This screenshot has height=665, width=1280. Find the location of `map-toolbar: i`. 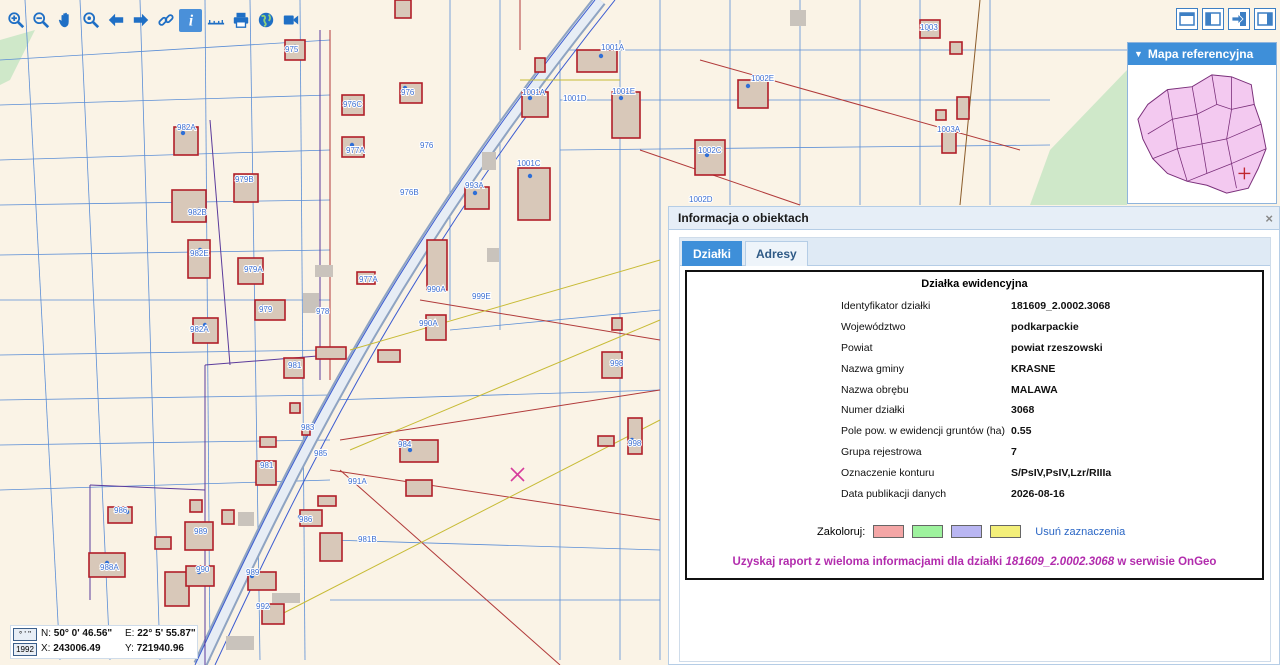

map-toolbar: i is located at coordinates (153, 20).